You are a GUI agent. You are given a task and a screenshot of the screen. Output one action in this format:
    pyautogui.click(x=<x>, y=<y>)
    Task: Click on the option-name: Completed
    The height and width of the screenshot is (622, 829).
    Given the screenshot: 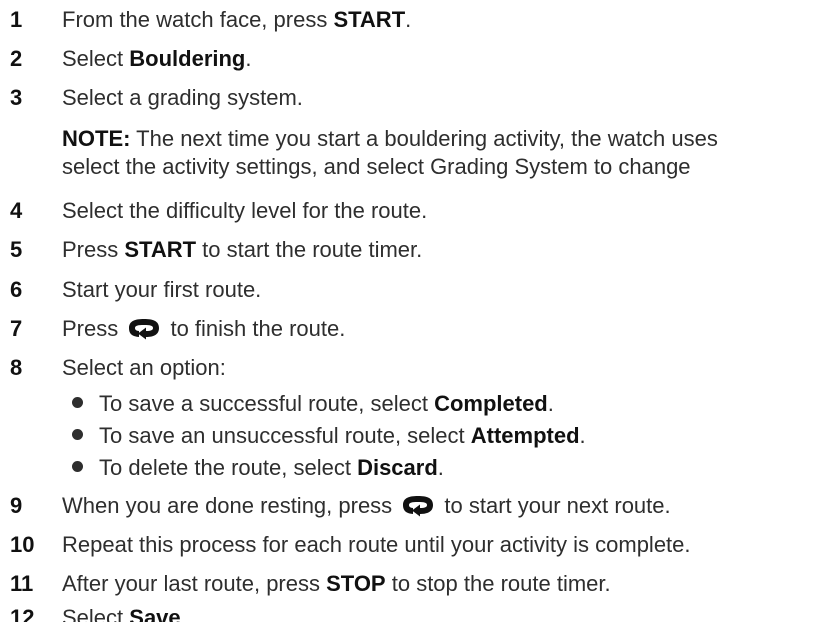 What is the action you would take?
    pyautogui.click(x=491, y=403)
    